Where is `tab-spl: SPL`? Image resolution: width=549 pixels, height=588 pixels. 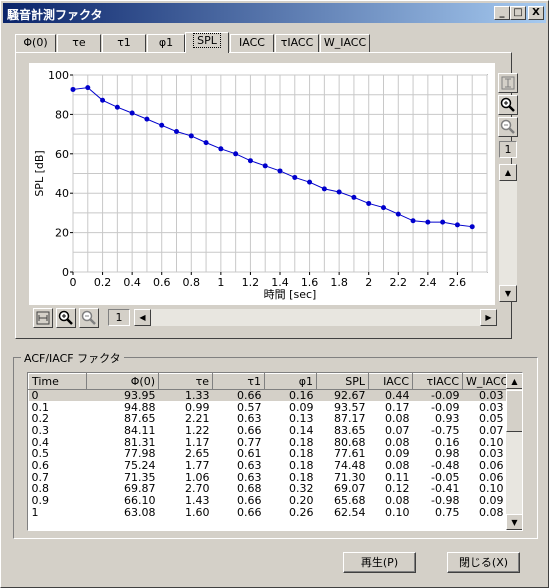 tab-spl: SPL is located at coordinates (207, 42).